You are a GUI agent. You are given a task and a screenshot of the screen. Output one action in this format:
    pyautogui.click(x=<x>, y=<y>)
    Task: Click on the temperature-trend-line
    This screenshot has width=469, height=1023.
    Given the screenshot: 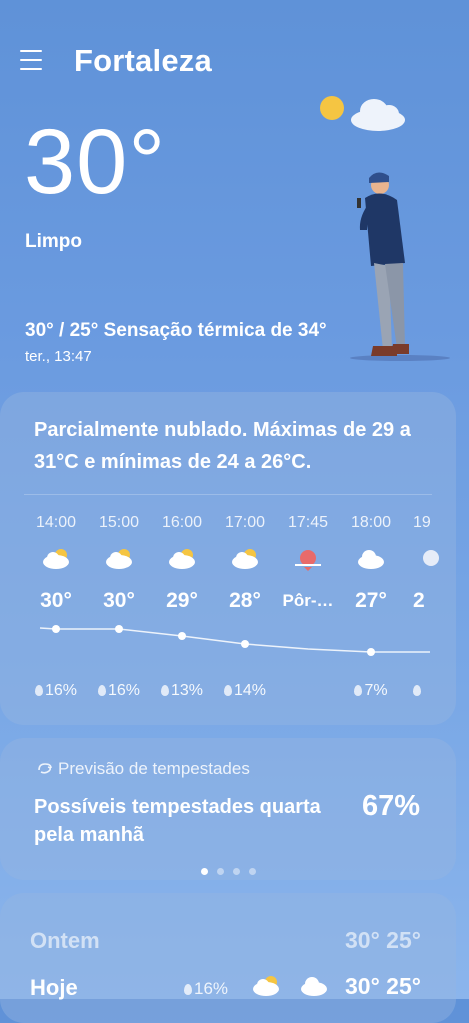 What is the action you would take?
    pyautogui.click(x=234, y=640)
    